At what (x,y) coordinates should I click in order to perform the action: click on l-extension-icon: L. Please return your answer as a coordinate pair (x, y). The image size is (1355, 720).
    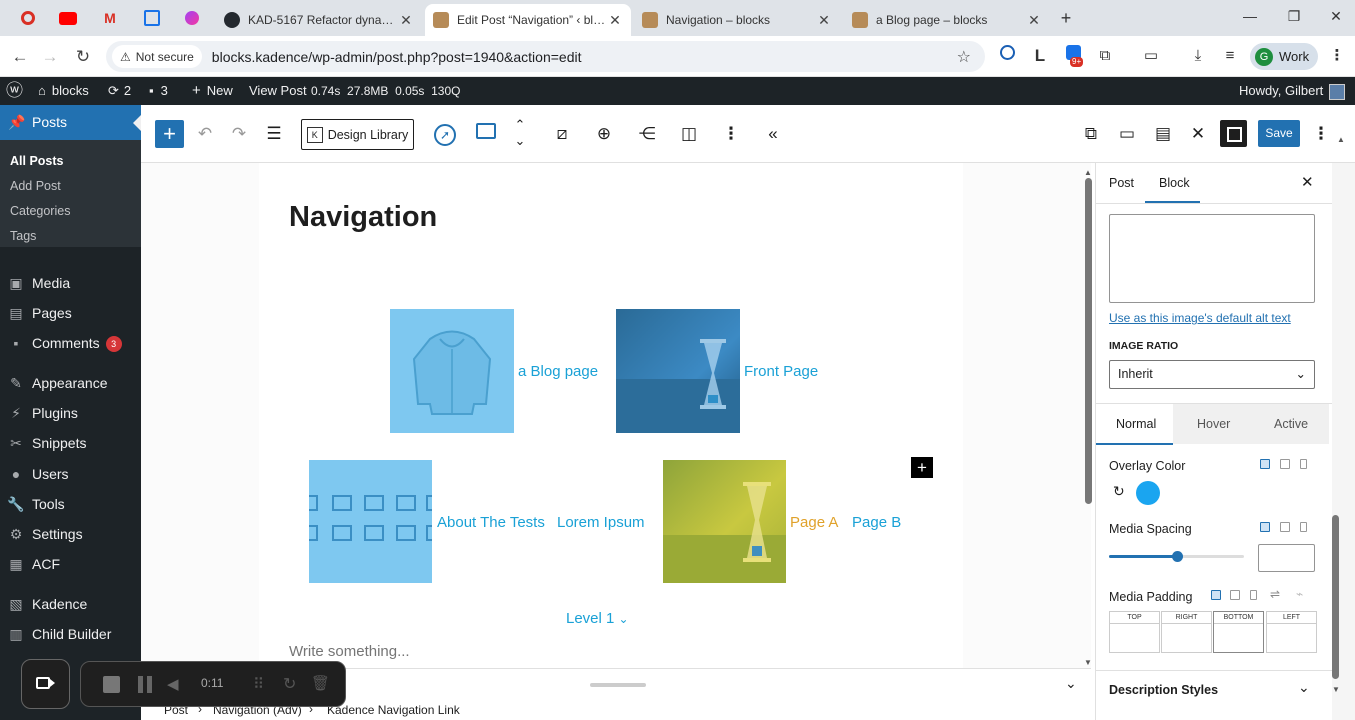
    Looking at the image, I should click on (1040, 56).